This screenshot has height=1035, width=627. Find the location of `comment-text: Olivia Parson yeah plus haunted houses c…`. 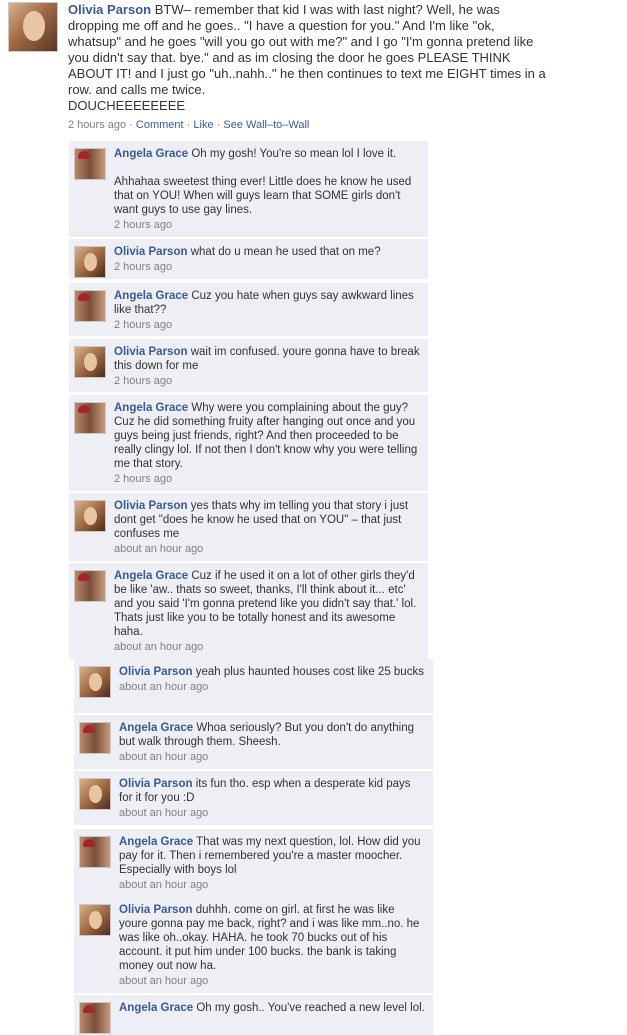

comment-text: Olivia Parson yeah plus haunted houses c… is located at coordinates (272, 672).